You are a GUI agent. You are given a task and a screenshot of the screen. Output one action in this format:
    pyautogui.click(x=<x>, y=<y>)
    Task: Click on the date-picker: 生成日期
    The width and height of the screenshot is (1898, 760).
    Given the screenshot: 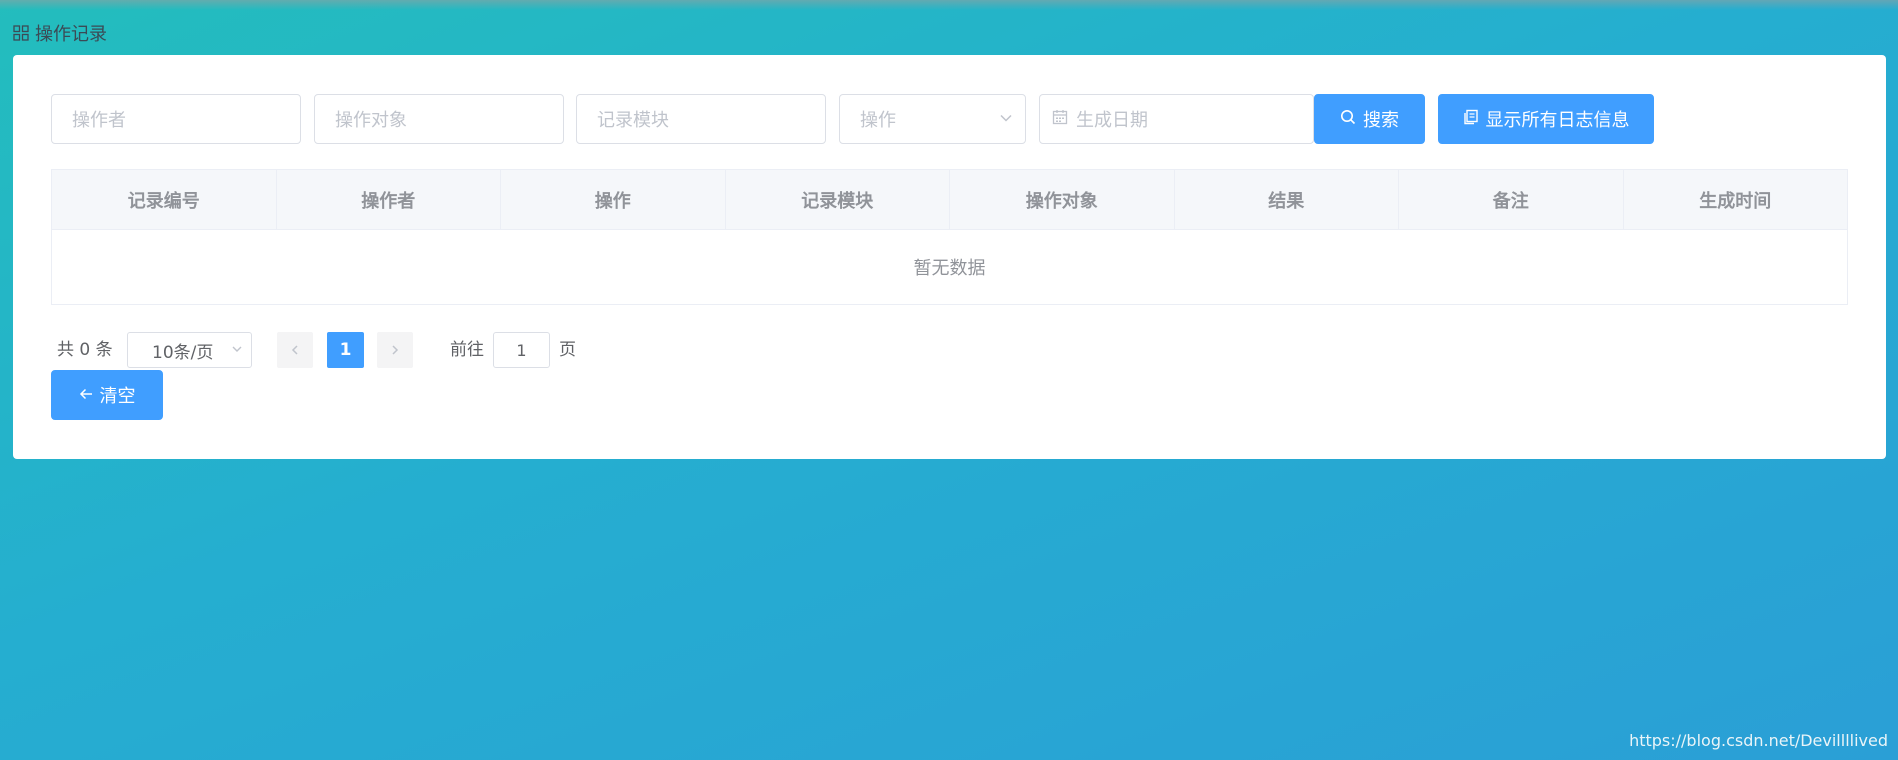 What is the action you would take?
    pyautogui.click(x=1176, y=119)
    